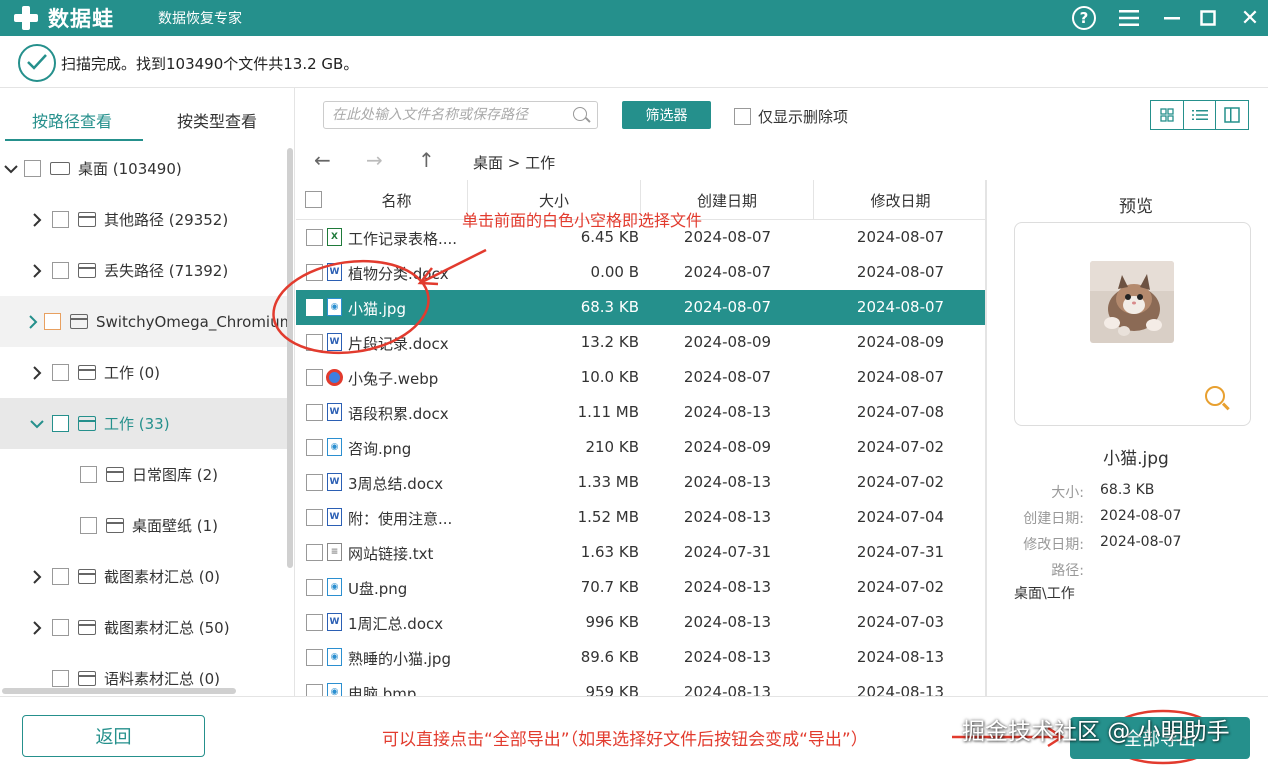 This screenshot has height=767, width=1268. Describe the element at coordinates (641, 517) in the screenshot. I see `table-row: W 附：使用注意... 1.52 MB 2024-08-13 2024-07-04` at that location.